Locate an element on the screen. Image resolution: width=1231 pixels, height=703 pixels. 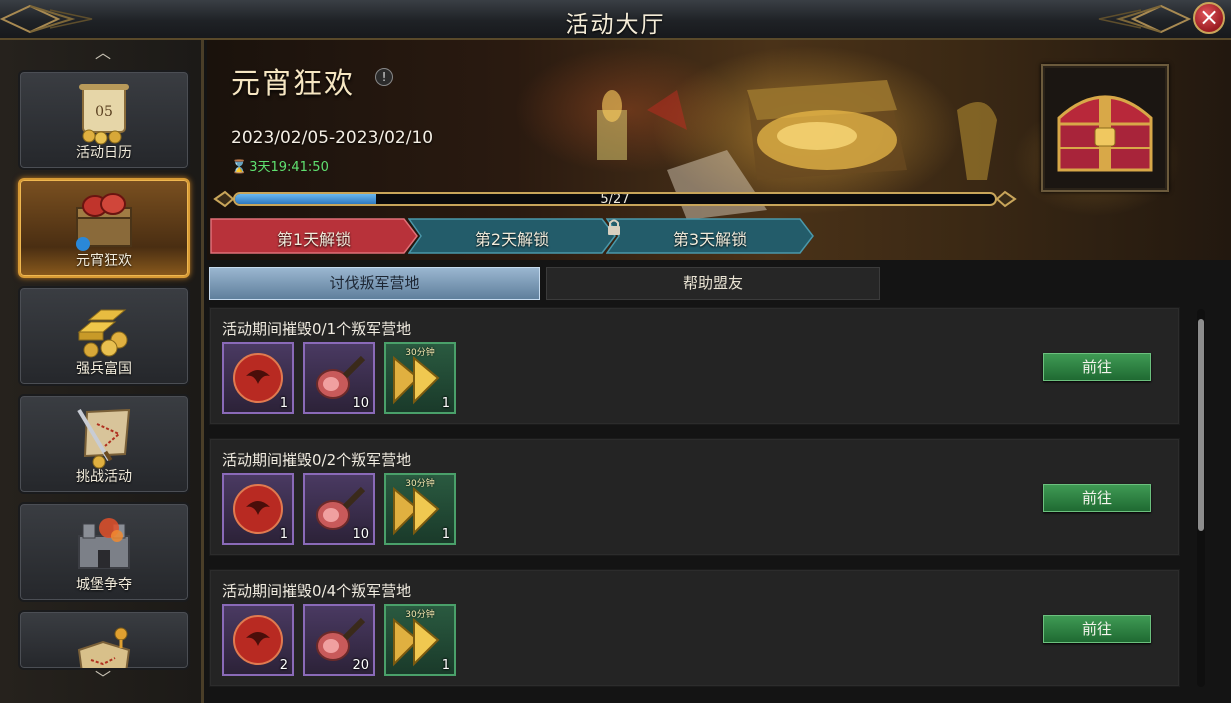
reward-quantity: 2 is located at coordinates (283, 665).